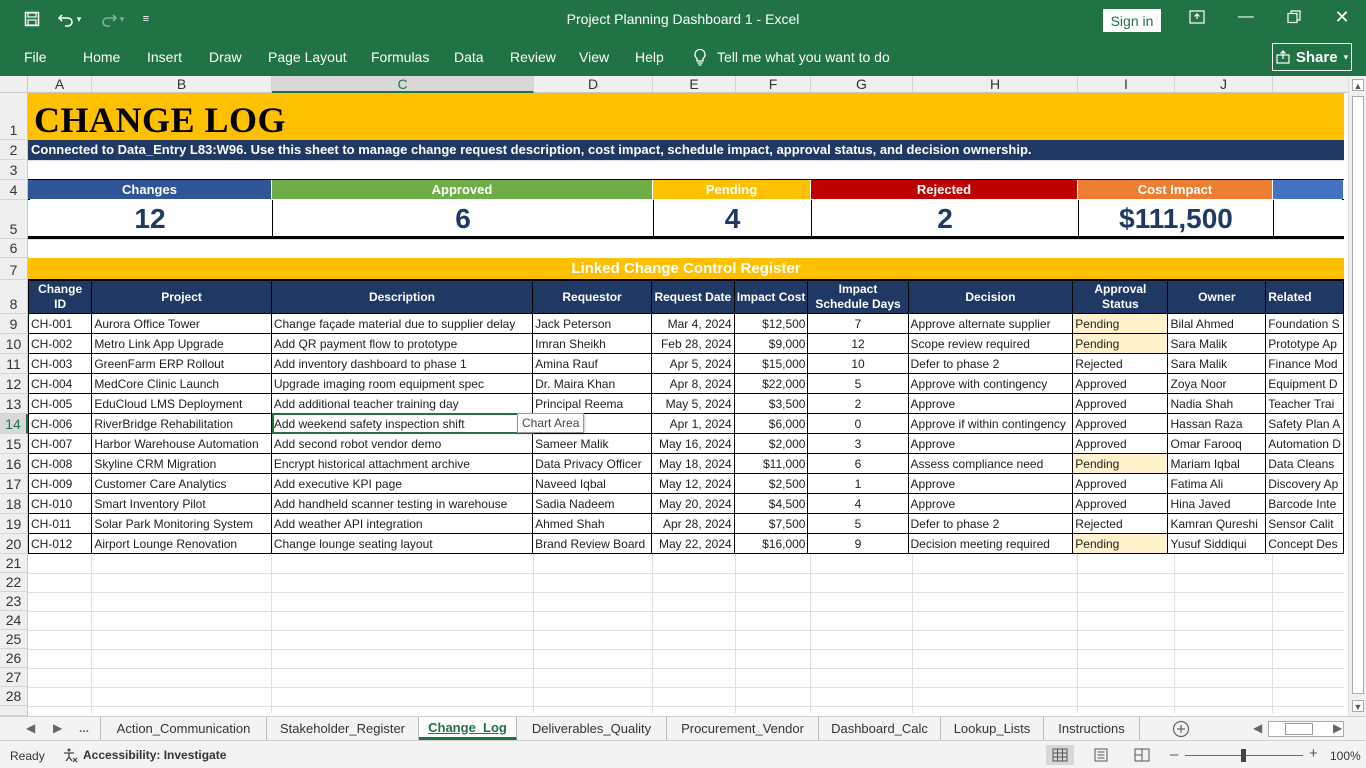 This screenshot has width=1366, height=768. What do you see at coordinates (181, 483) in the screenshot?
I see `cell-project: Customer Care Analytics` at bounding box center [181, 483].